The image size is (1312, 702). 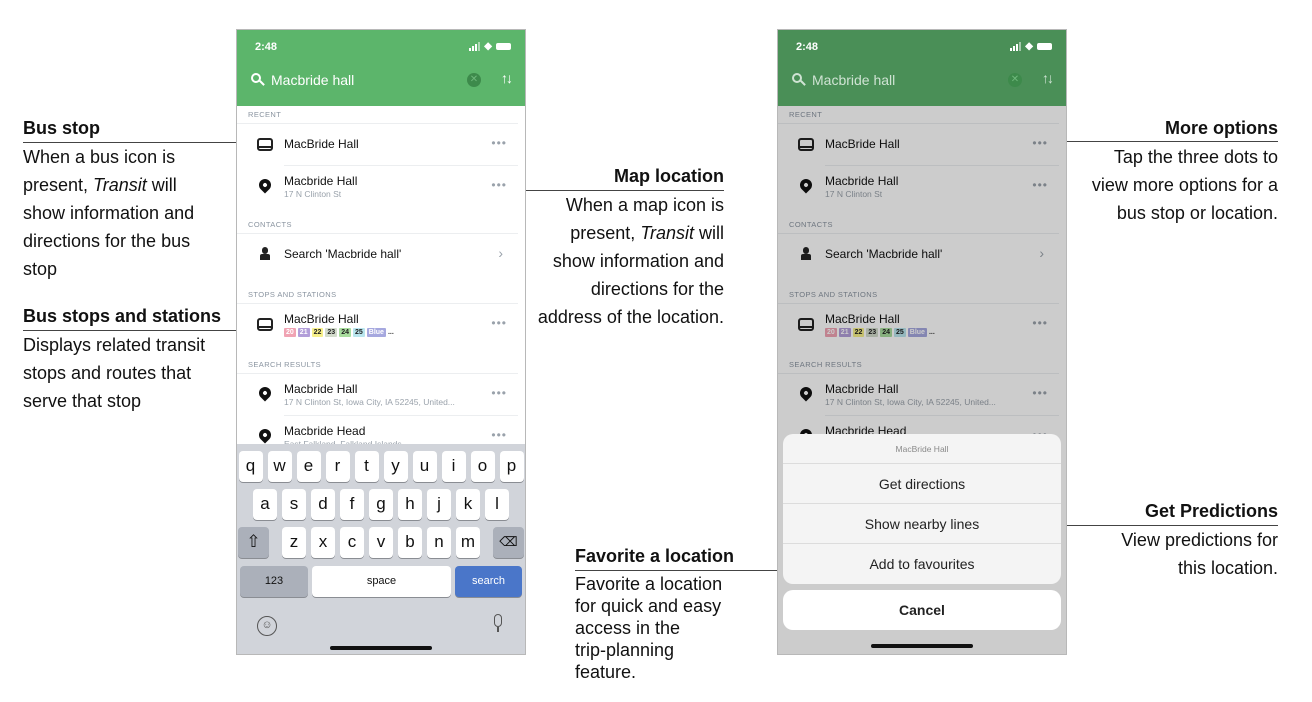 I want to click on key: l, so click(x=497, y=504).